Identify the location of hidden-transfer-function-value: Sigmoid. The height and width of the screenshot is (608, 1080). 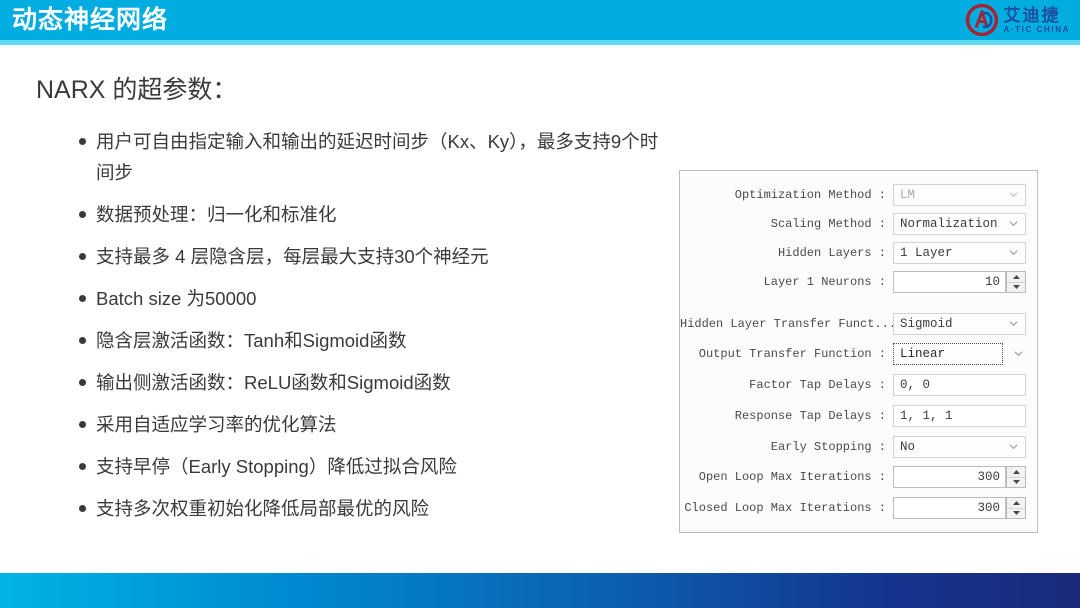
(926, 324).